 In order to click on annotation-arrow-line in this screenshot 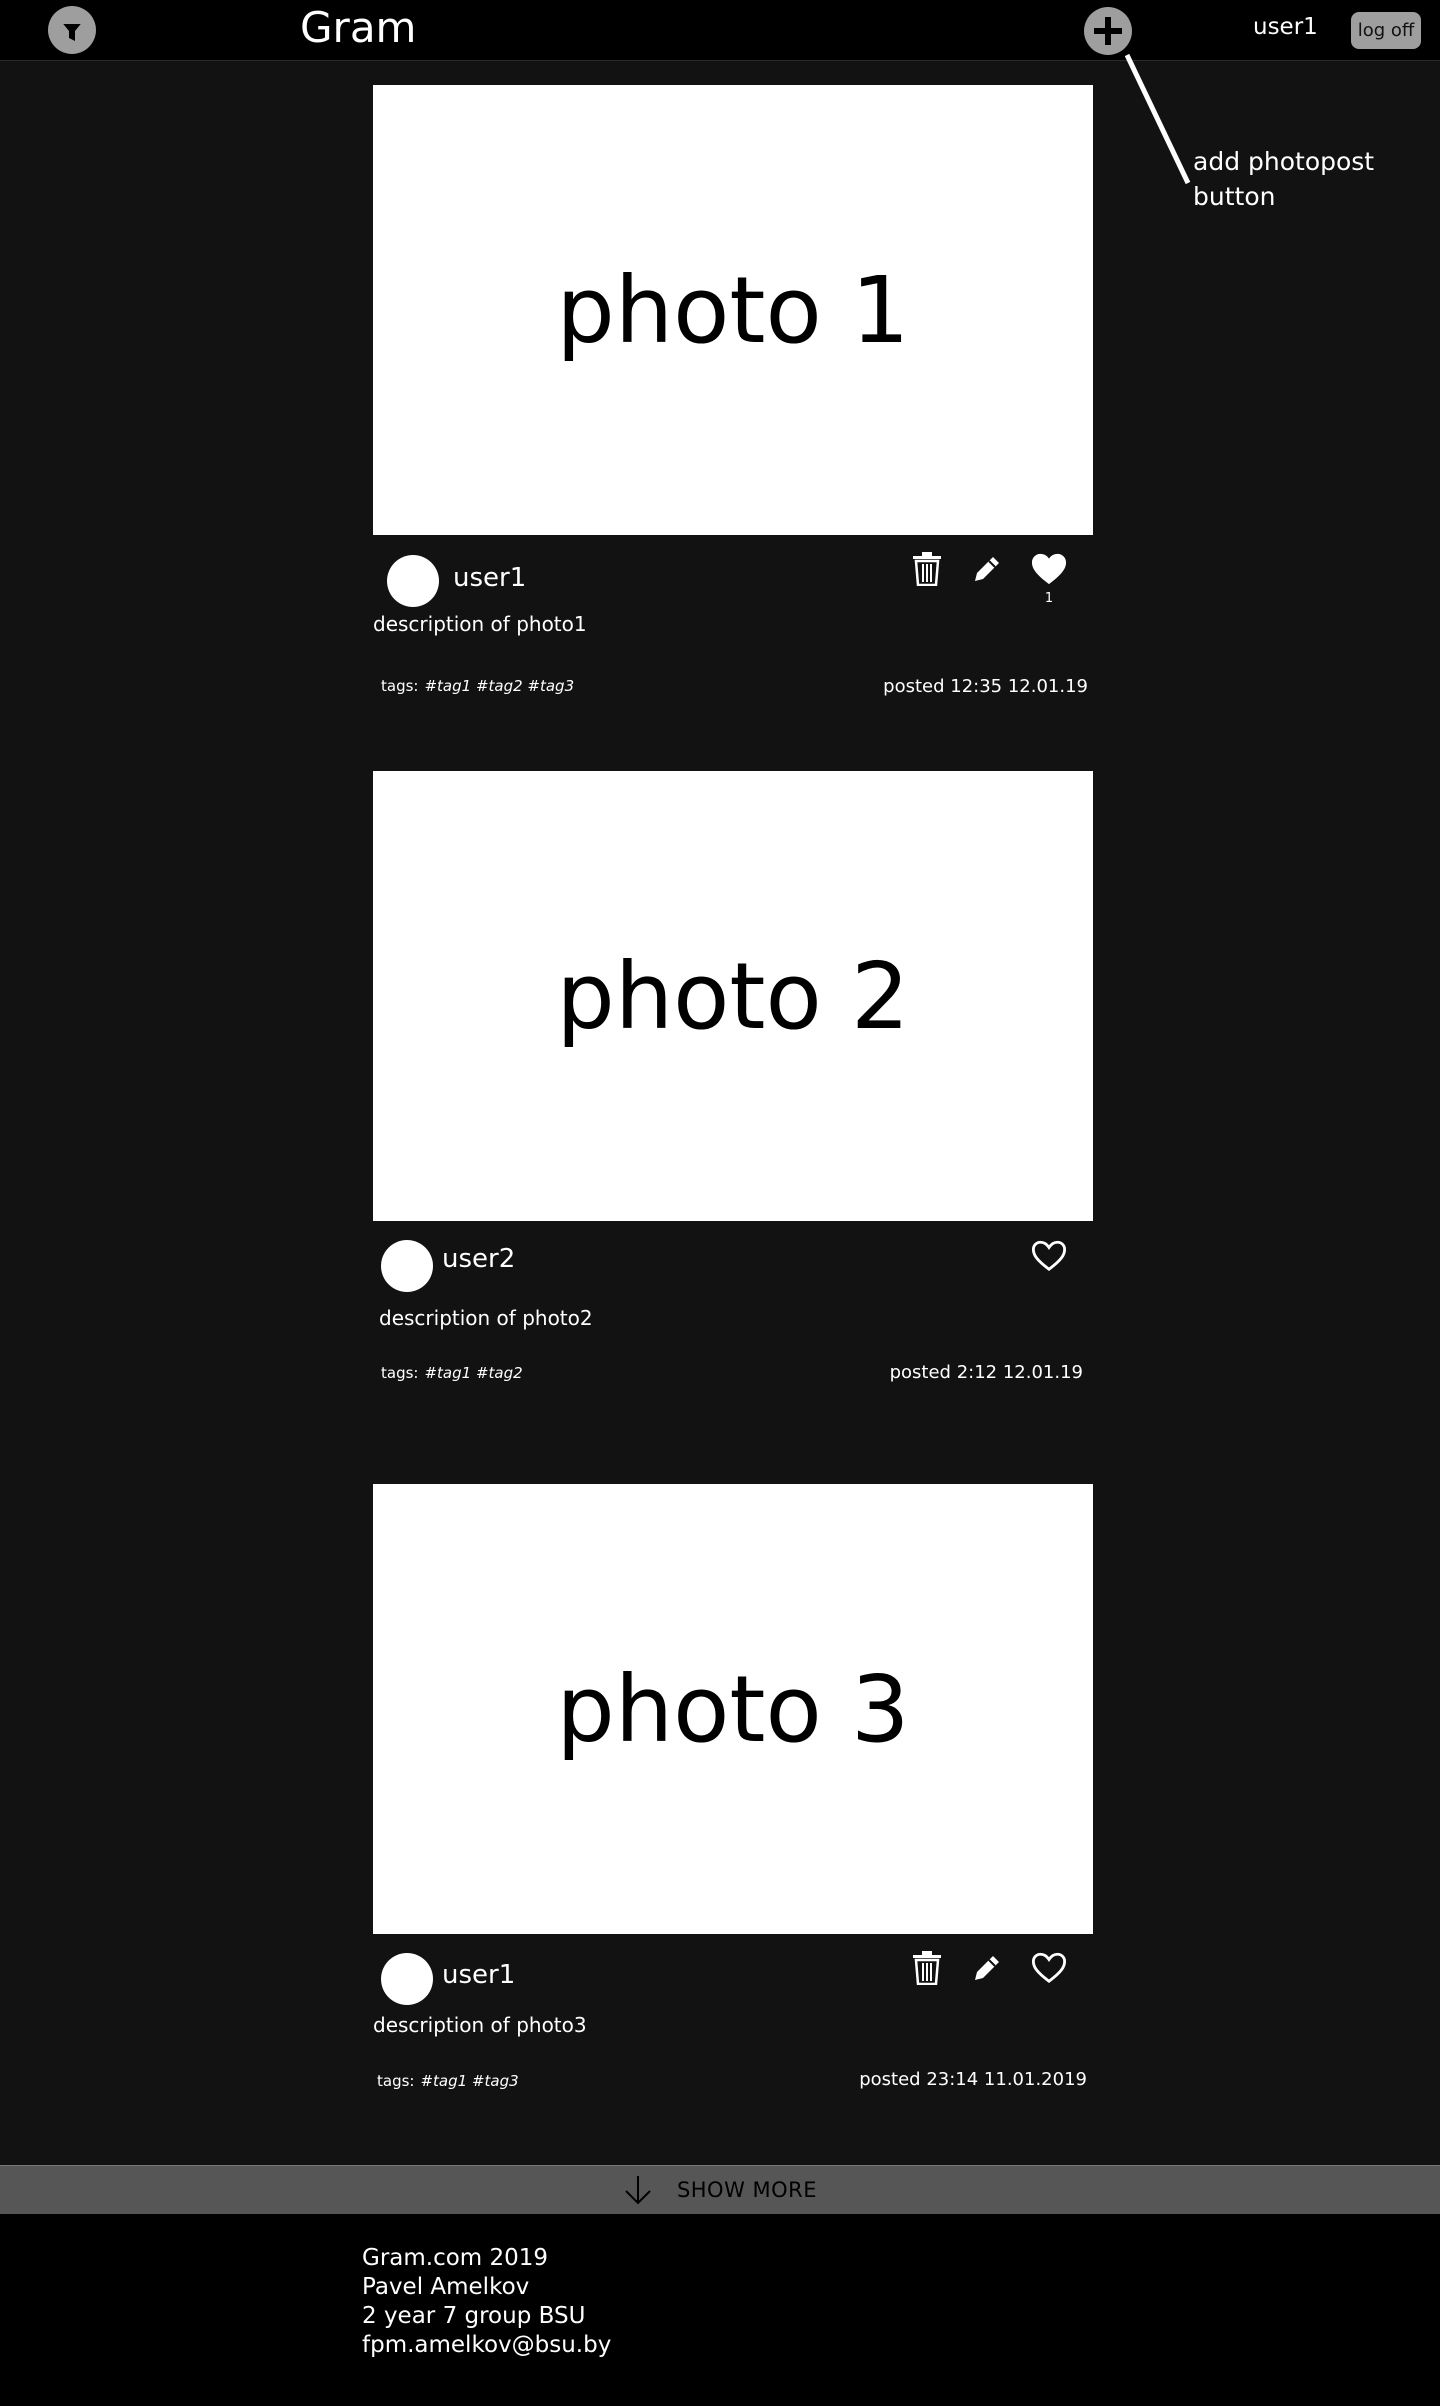, I will do `click(1158, 119)`.